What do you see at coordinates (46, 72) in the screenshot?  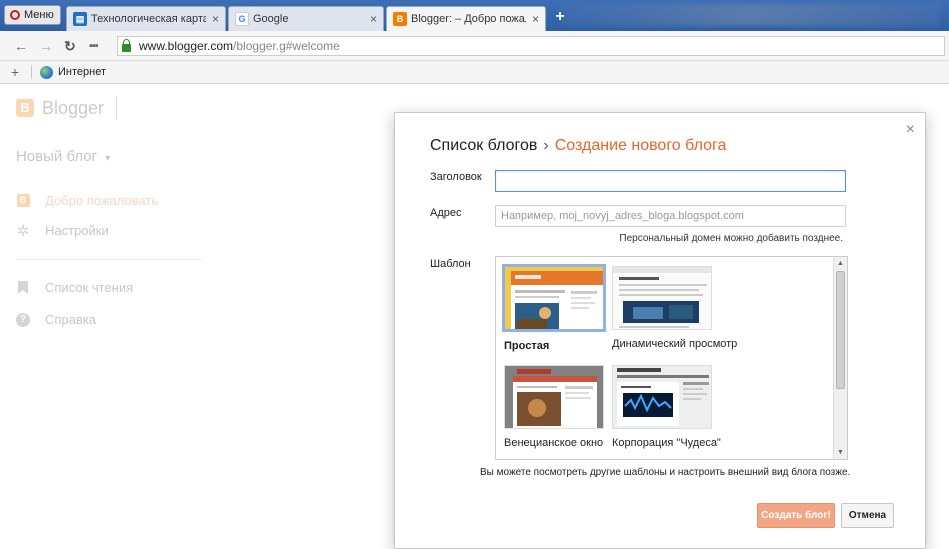 I see `globe-icon` at bounding box center [46, 72].